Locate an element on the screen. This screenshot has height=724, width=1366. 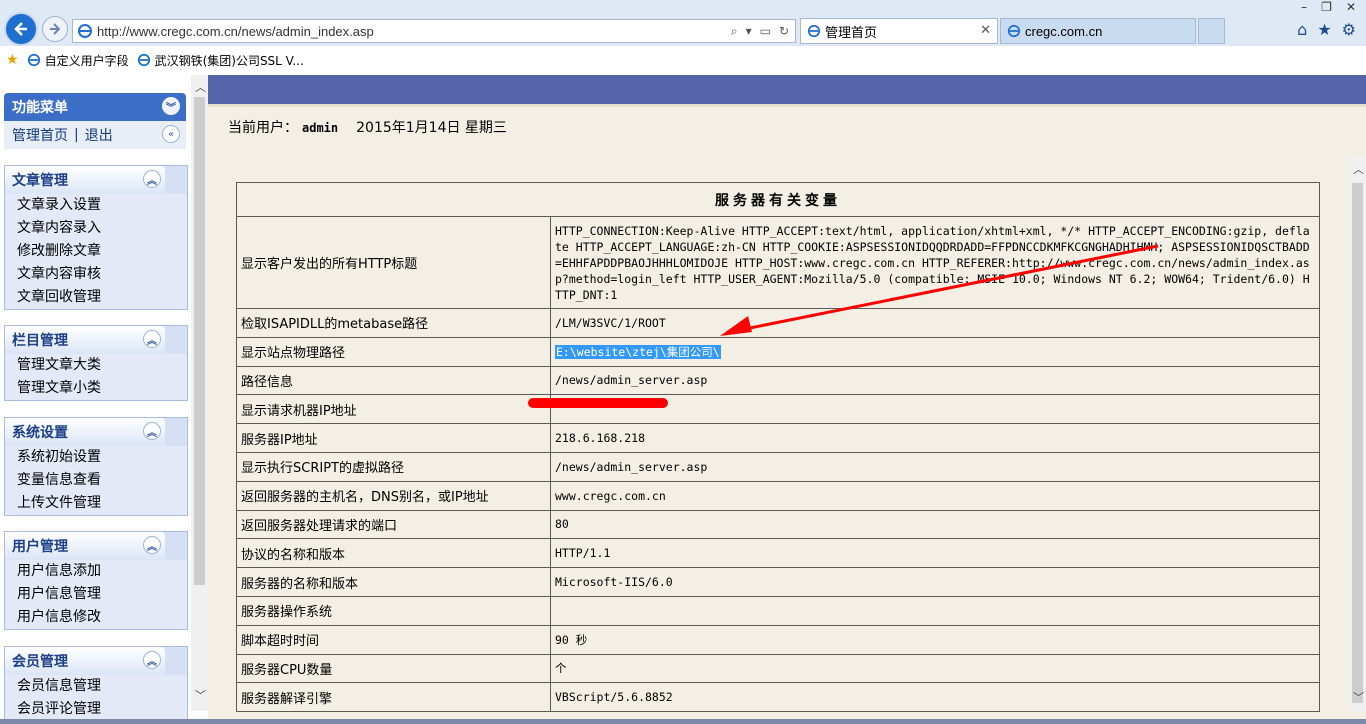
sidebar-item-article-recycle: 文章回收管理 is located at coordinates (96, 297).